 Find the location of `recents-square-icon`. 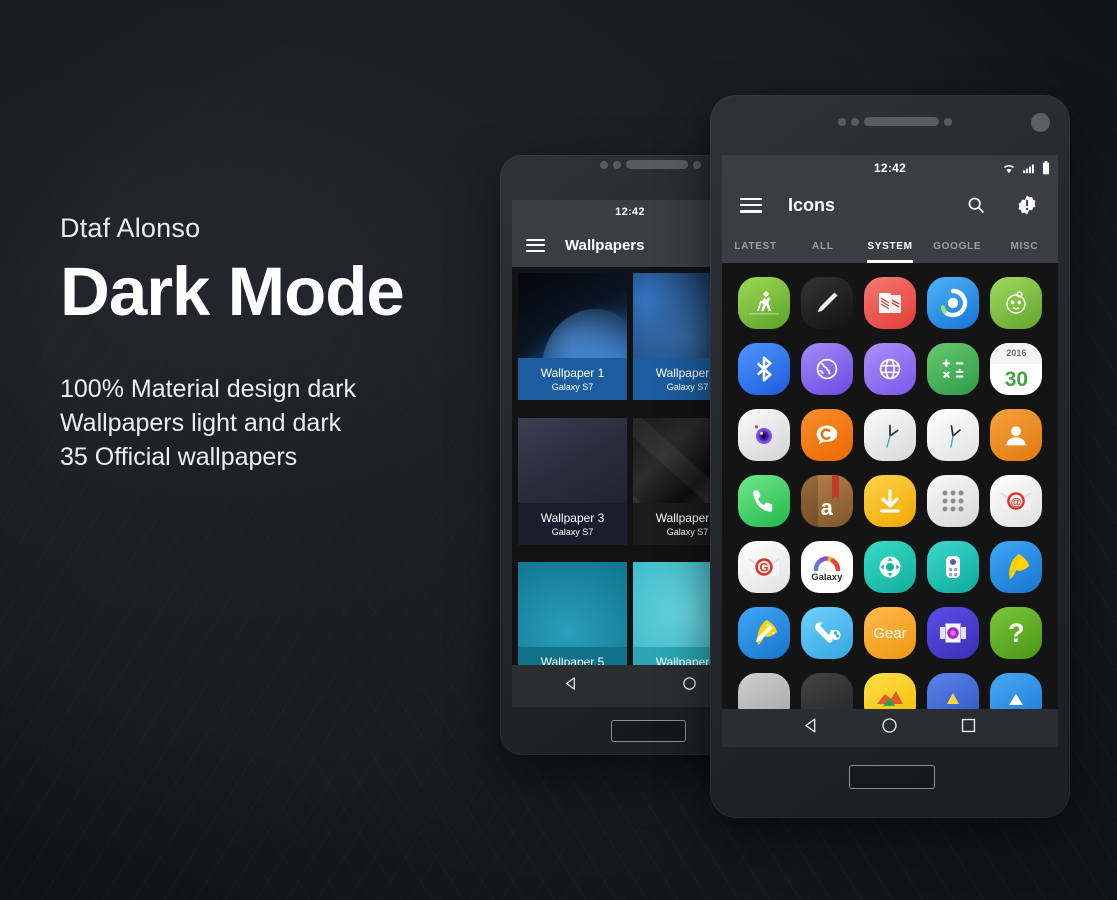

recents-square-icon is located at coordinates (968, 728).